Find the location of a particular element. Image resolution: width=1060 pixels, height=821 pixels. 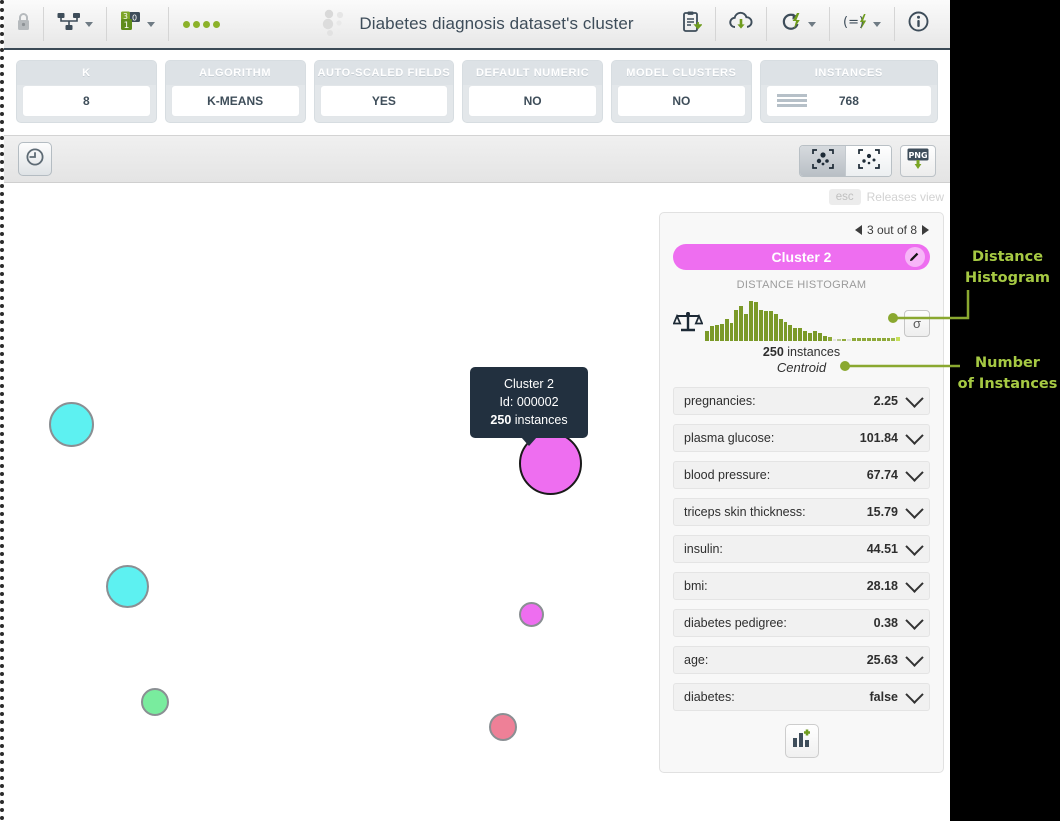

field-value: 0.38 is located at coordinates (885, 623).